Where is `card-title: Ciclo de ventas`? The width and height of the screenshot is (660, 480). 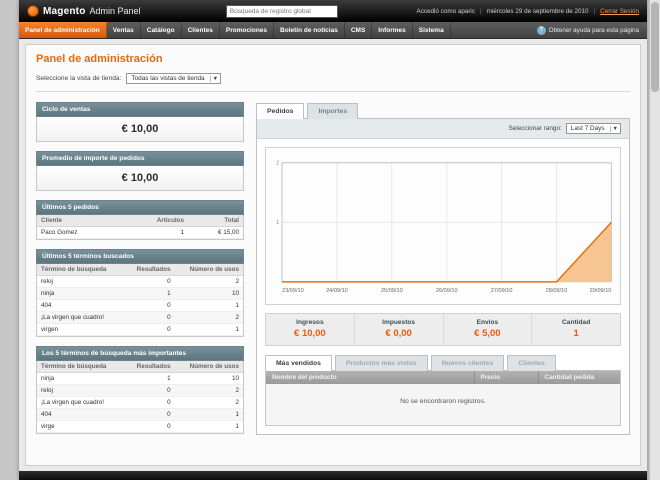 card-title: Ciclo de ventas is located at coordinates (140, 109).